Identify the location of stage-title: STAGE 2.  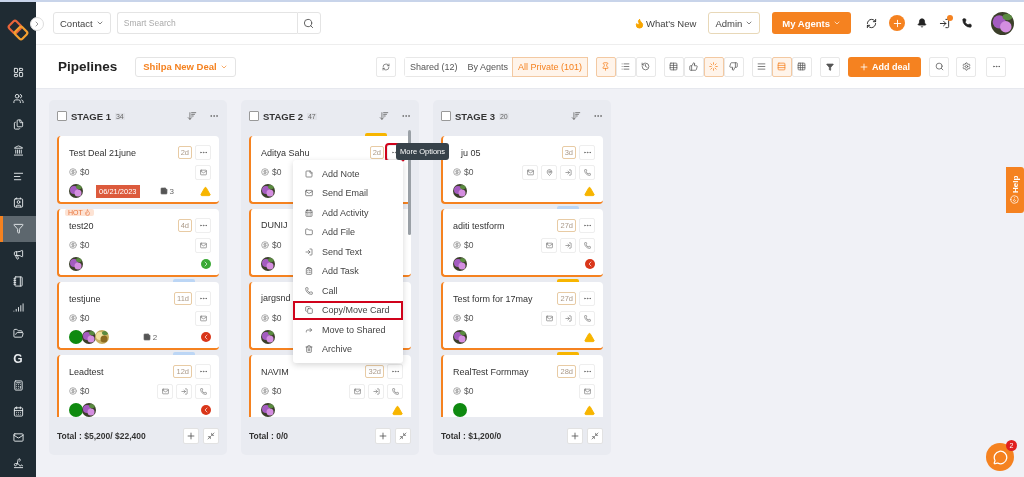
(283, 116).